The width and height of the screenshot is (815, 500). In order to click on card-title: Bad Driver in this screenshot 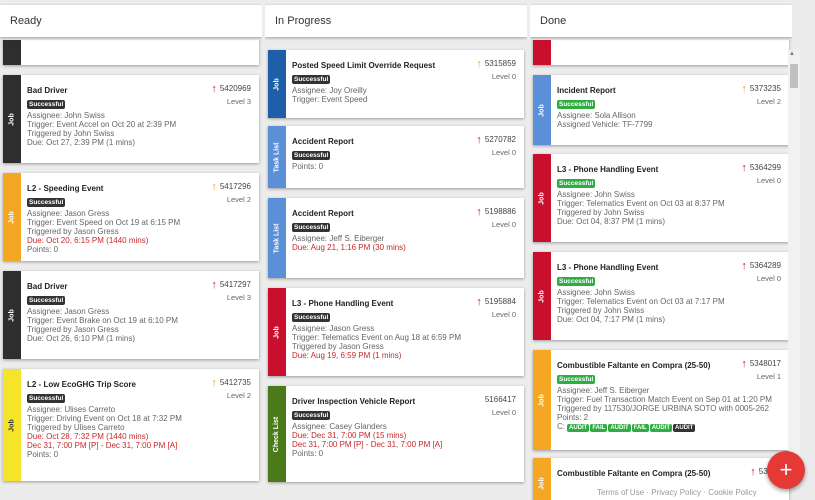, I will do `click(47, 90)`.